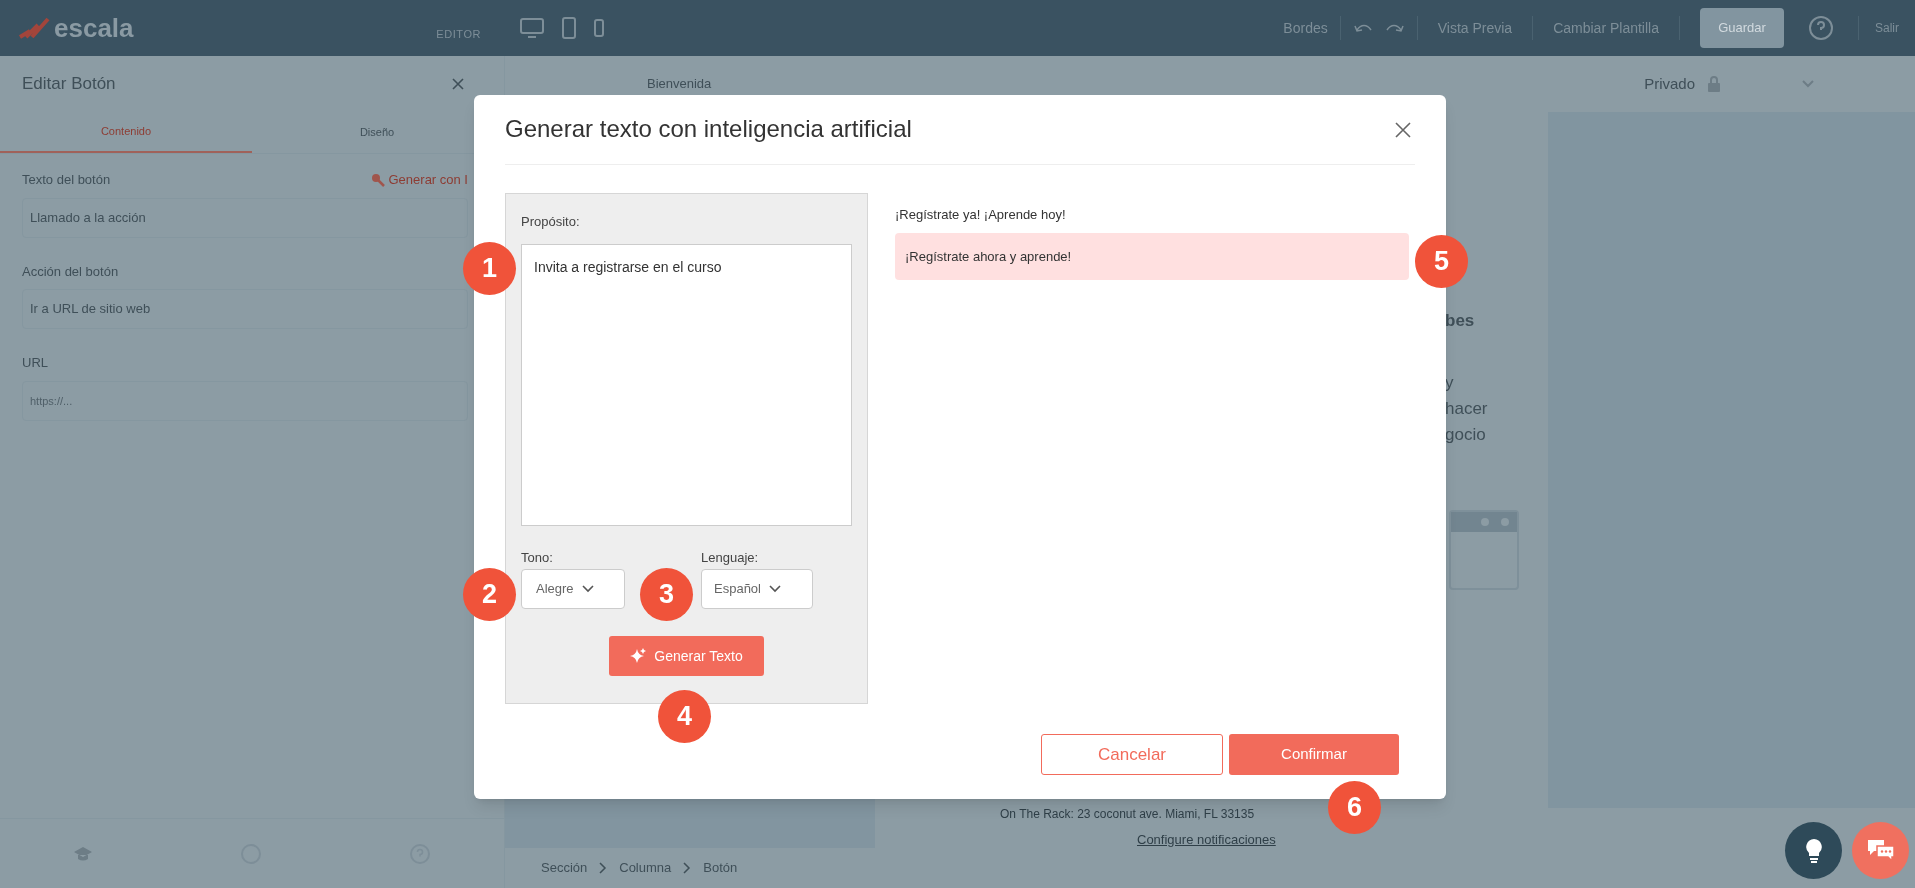 This screenshot has width=1915, height=888. Describe the element at coordinates (66, 180) in the screenshot. I see `field-label: Texto del botón` at that location.